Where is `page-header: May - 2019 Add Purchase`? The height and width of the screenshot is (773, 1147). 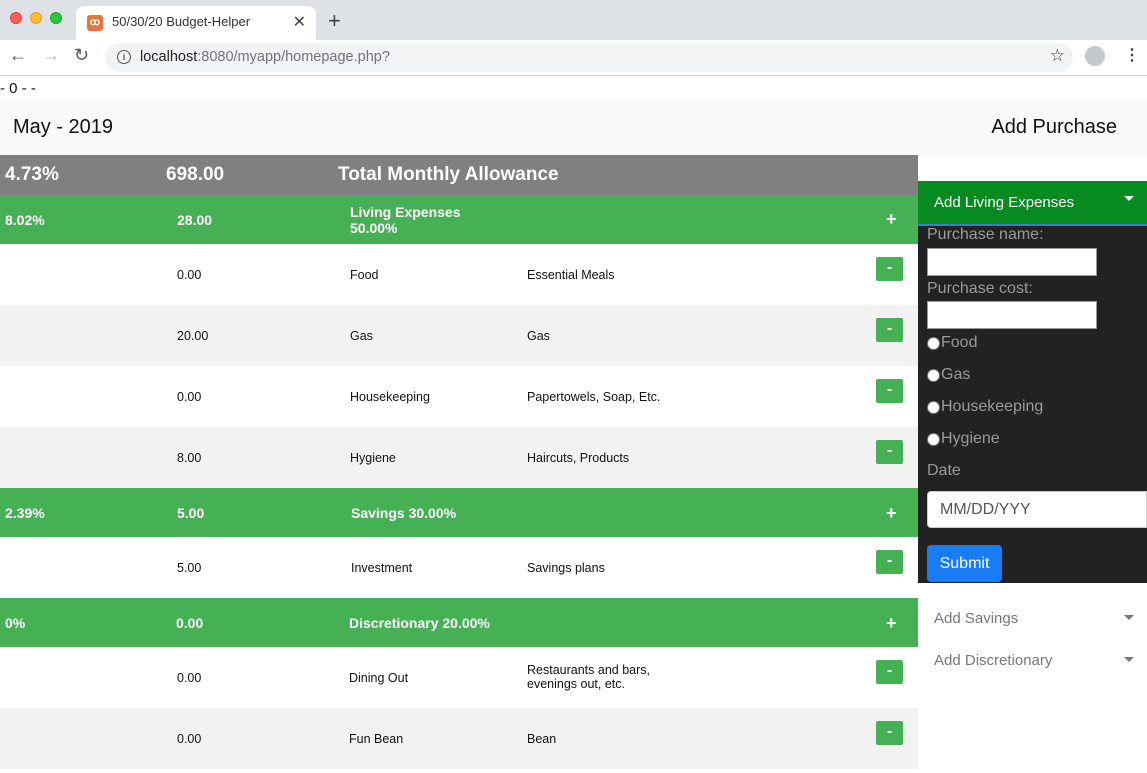 page-header: May - 2019 Add Purchase is located at coordinates (573, 127).